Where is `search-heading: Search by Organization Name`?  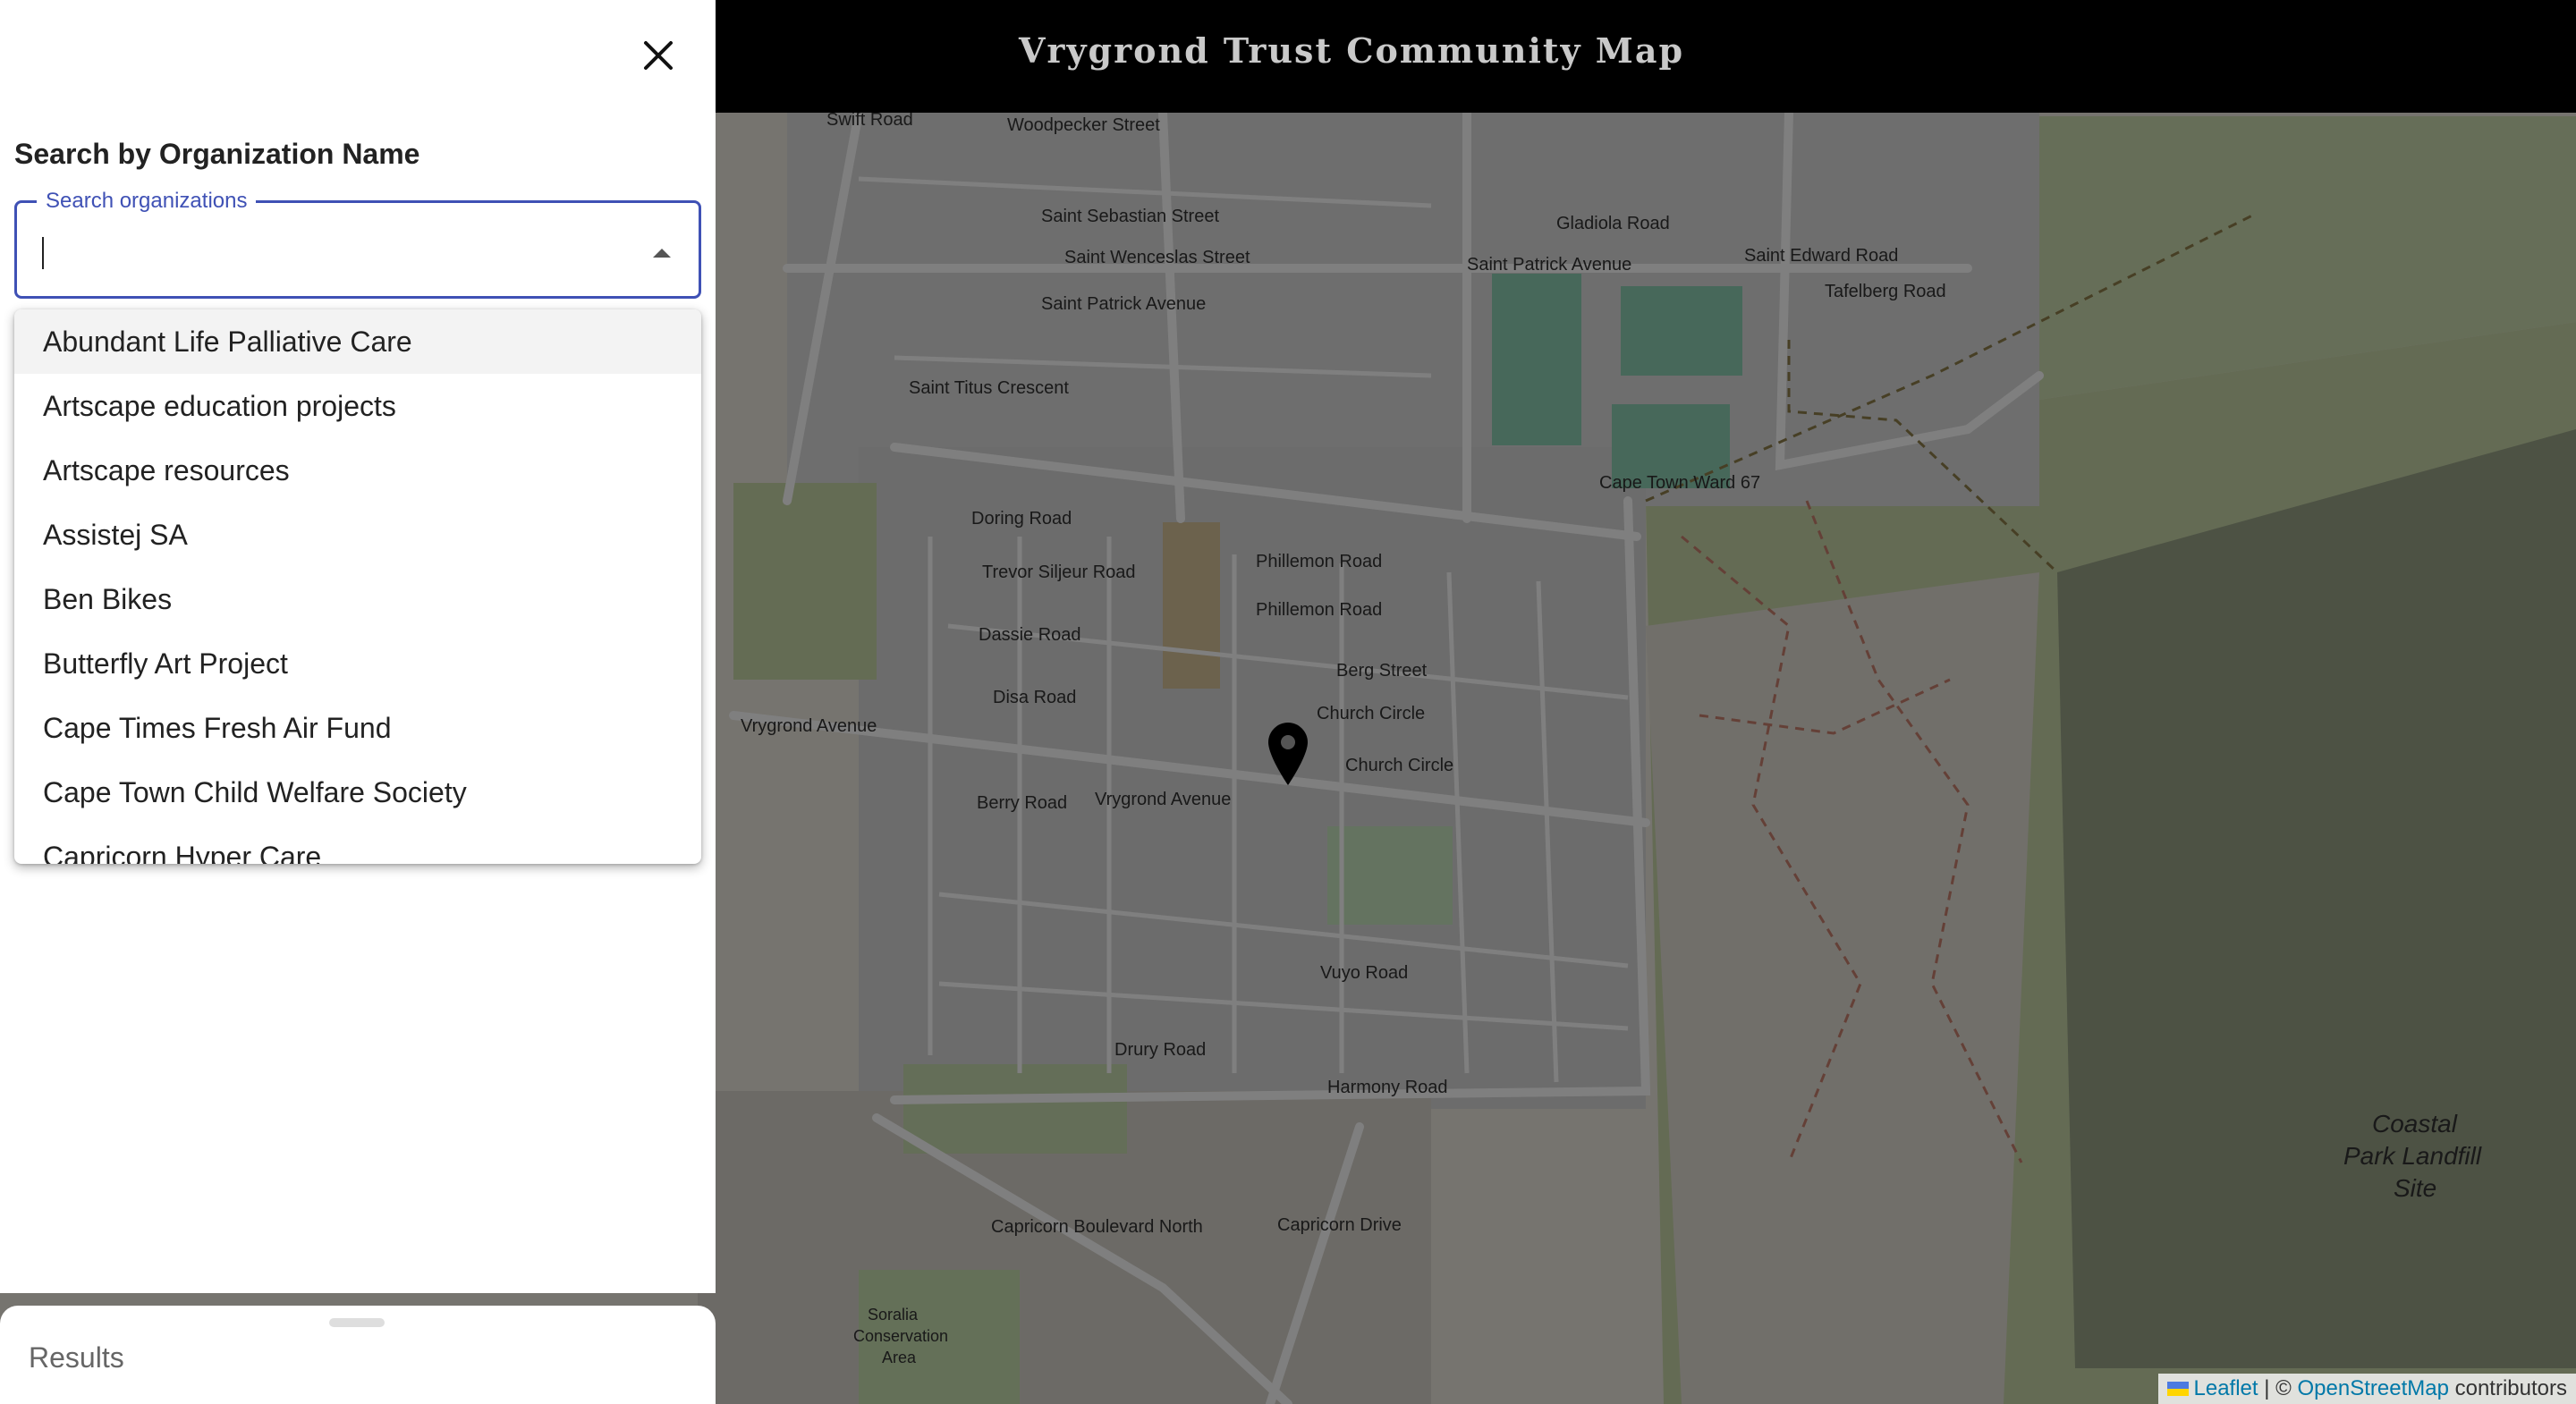 search-heading: Search by Organization Name is located at coordinates (217, 154).